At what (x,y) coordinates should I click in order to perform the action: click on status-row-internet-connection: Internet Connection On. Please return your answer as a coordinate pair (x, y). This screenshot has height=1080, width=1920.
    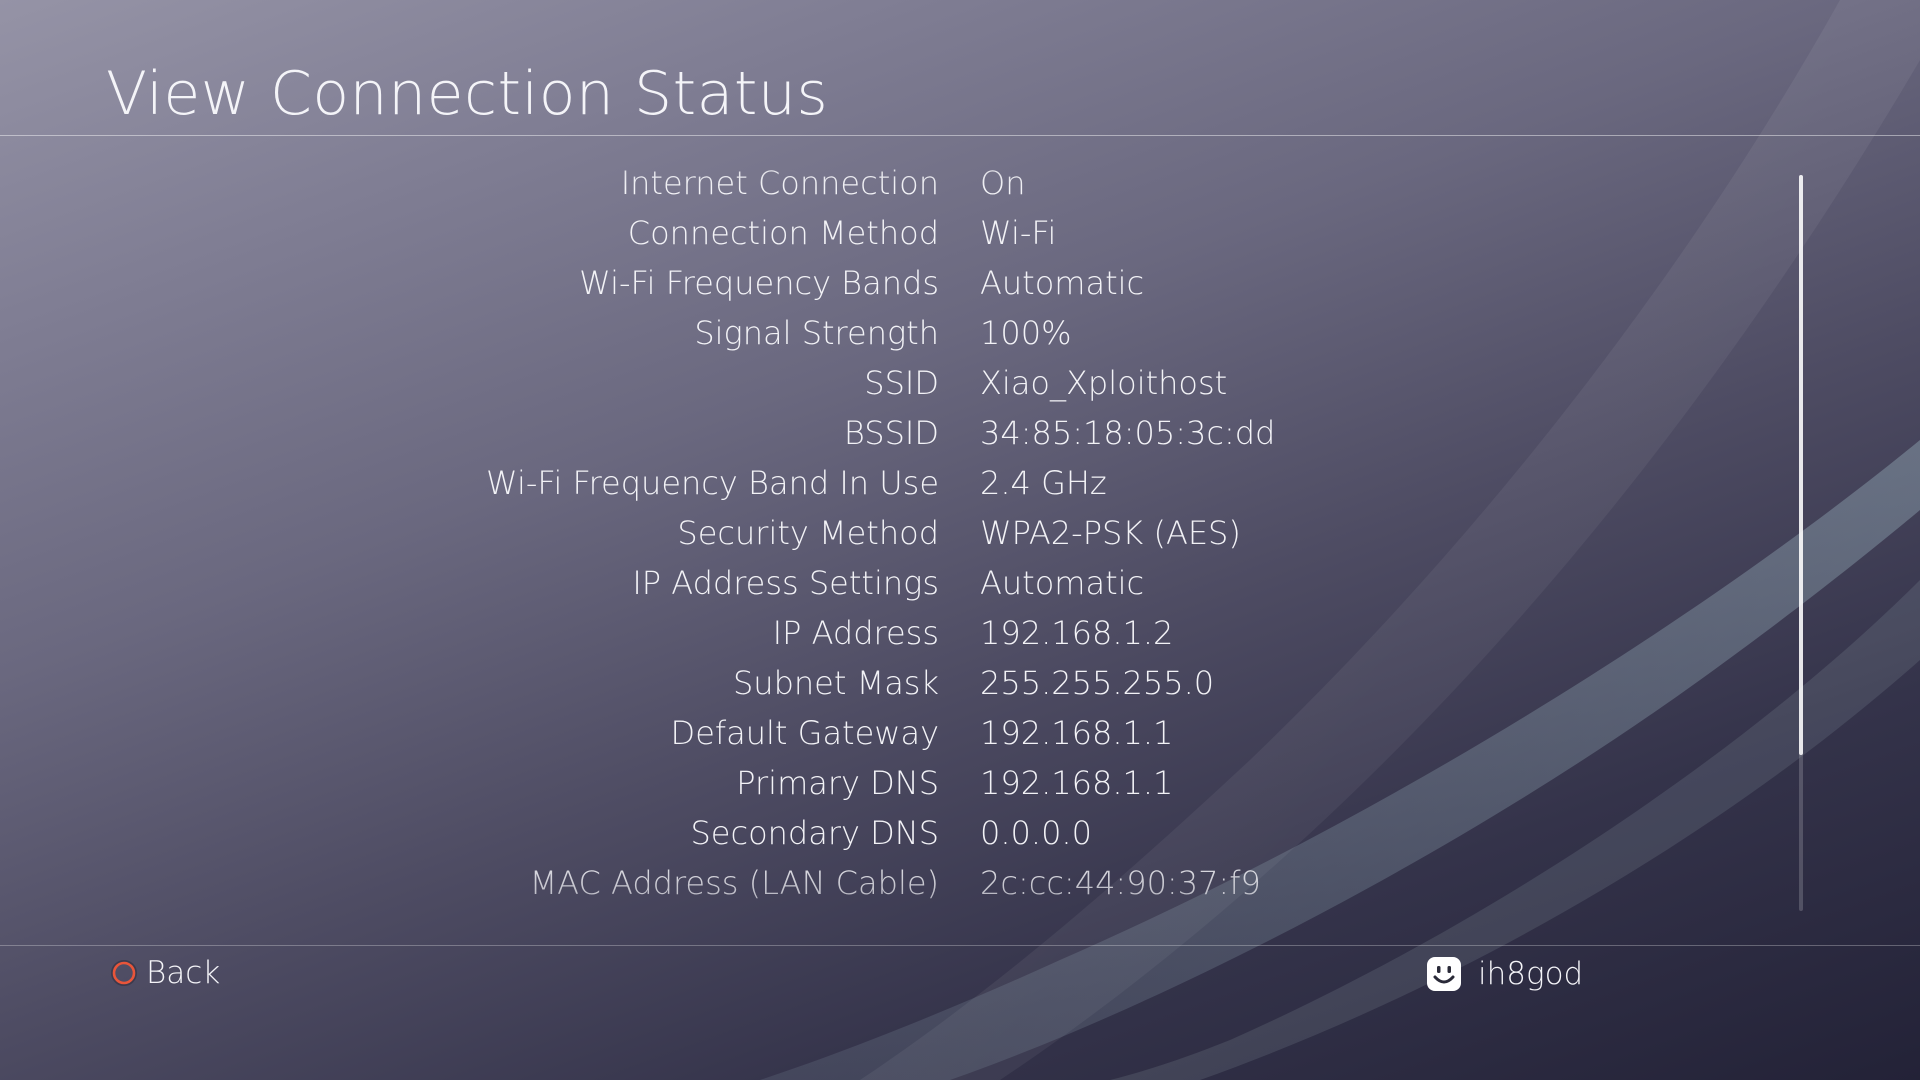
    Looking at the image, I should click on (880, 183).